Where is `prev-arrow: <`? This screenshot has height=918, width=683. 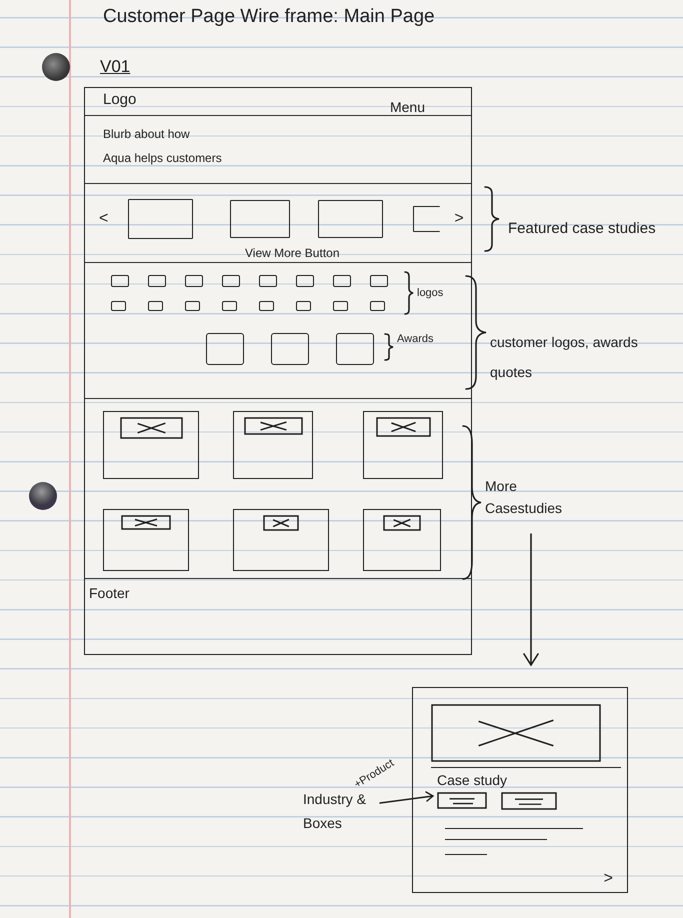 prev-arrow: < is located at coordinates (103, 219).